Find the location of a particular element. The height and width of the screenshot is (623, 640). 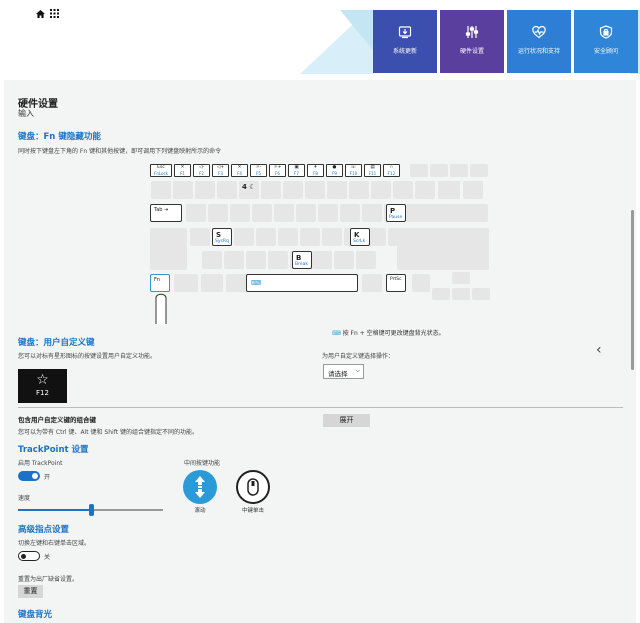

health-support-icon is located at coordinates (539, 32).